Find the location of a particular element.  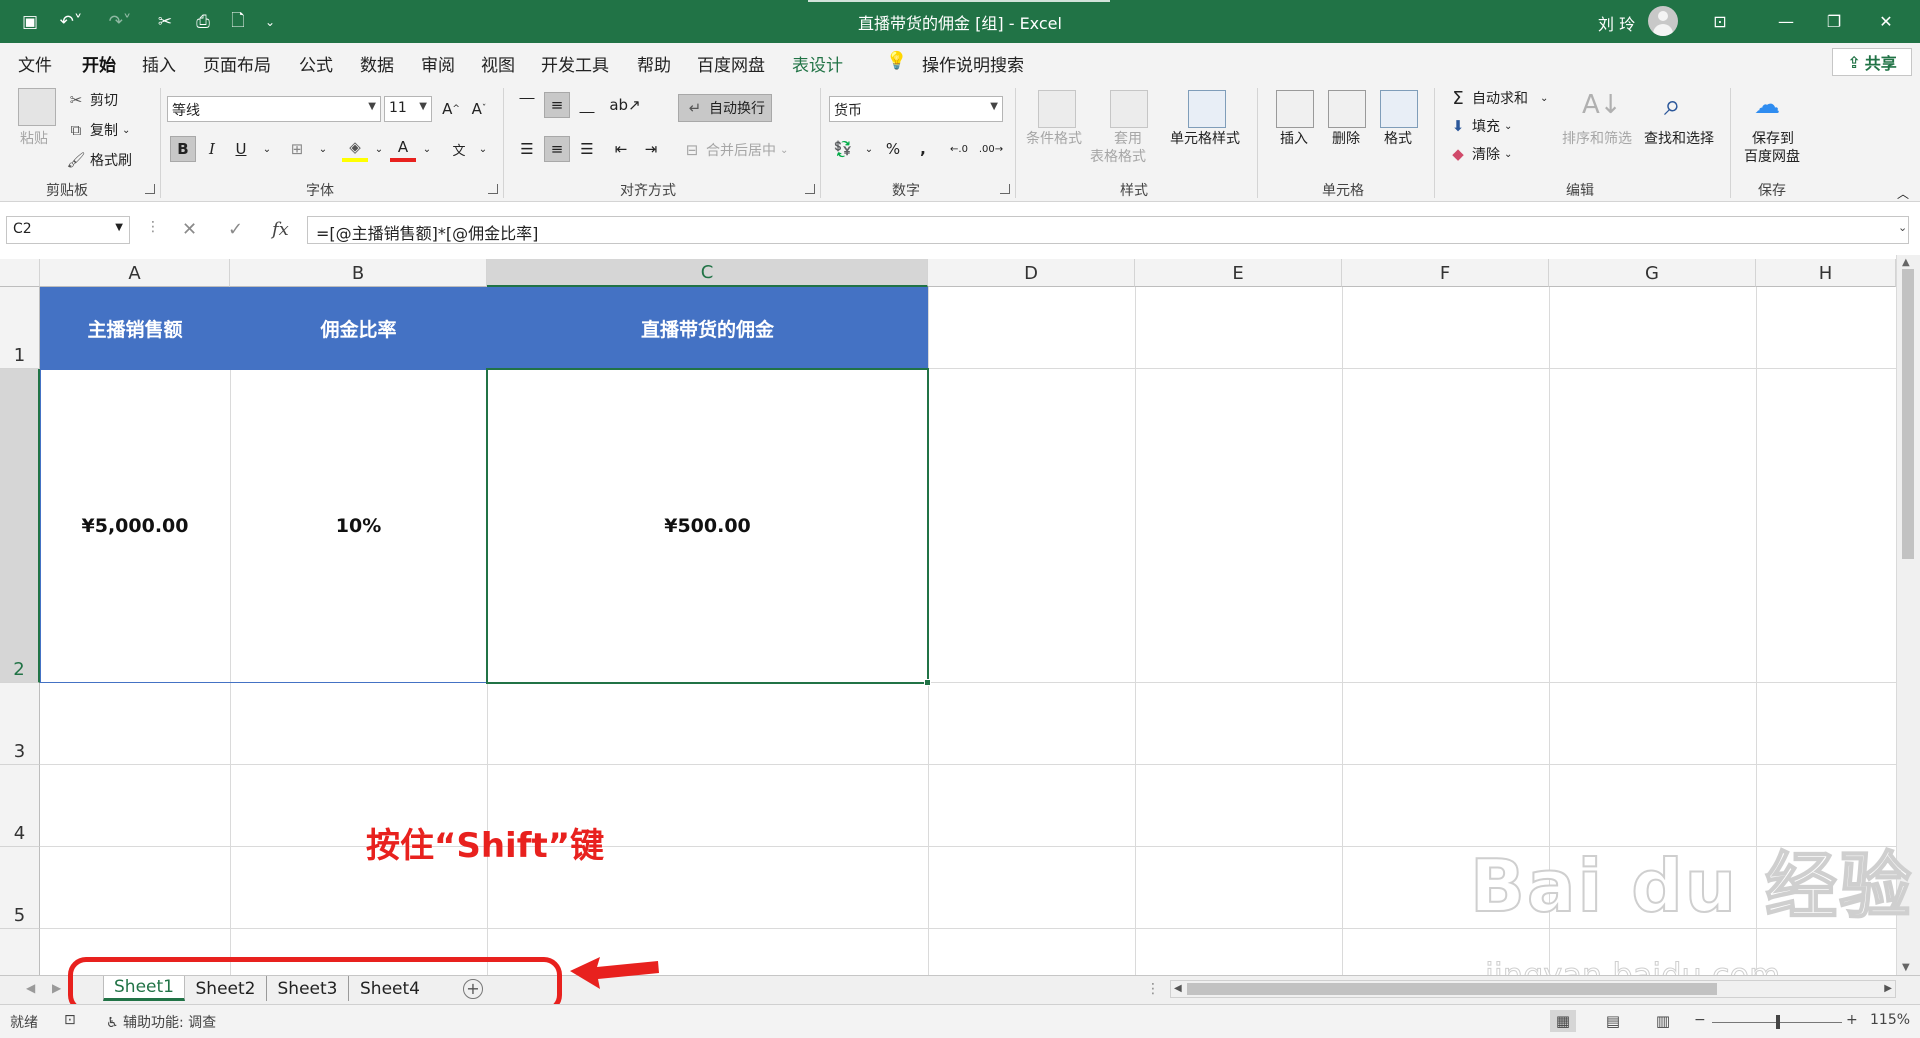

expand-formula-icon: ⌄ is located at coordinates (1902, 227).